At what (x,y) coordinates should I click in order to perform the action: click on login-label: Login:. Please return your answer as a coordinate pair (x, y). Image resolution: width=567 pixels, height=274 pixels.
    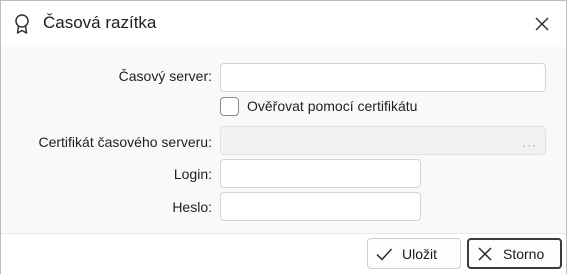
    Looking at the image, I should click on (192, 174).